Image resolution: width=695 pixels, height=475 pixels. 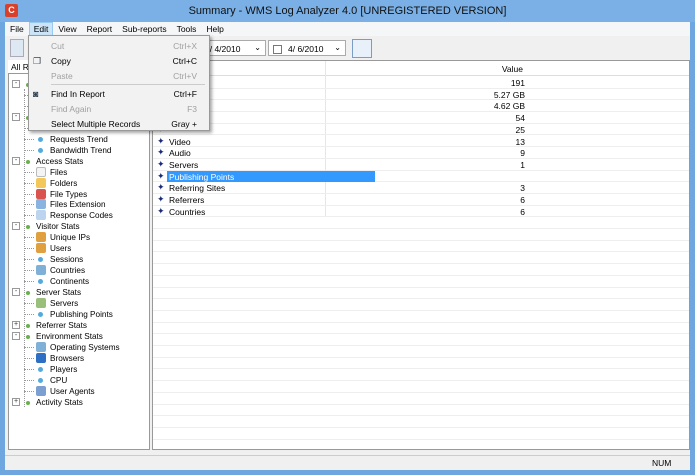 What do you see at coordinates (144, 29) in the screenshot?
I see `menu-subreports: Sub-reports` at bounding box center [144, 29].